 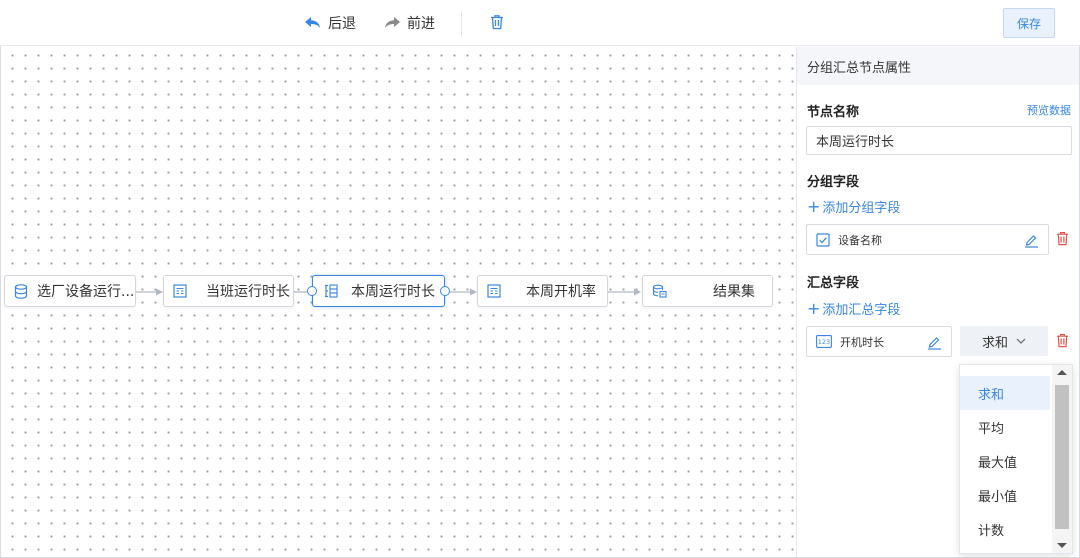 I want to click on group-field-item: 设备名称, so click(x=927, y=239).